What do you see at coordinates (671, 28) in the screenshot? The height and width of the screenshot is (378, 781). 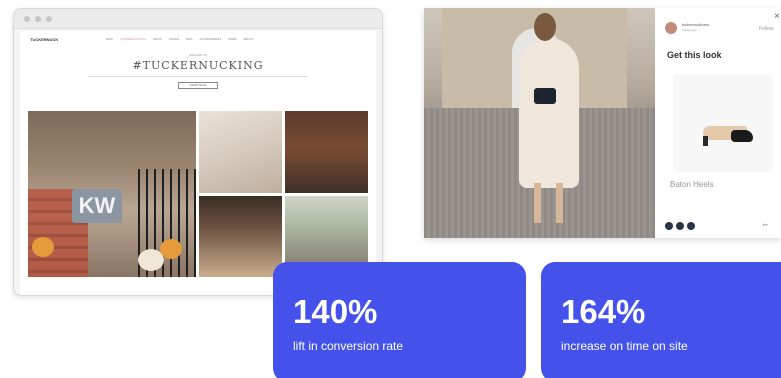 I see `avatar` at bounding box center [671, 28].